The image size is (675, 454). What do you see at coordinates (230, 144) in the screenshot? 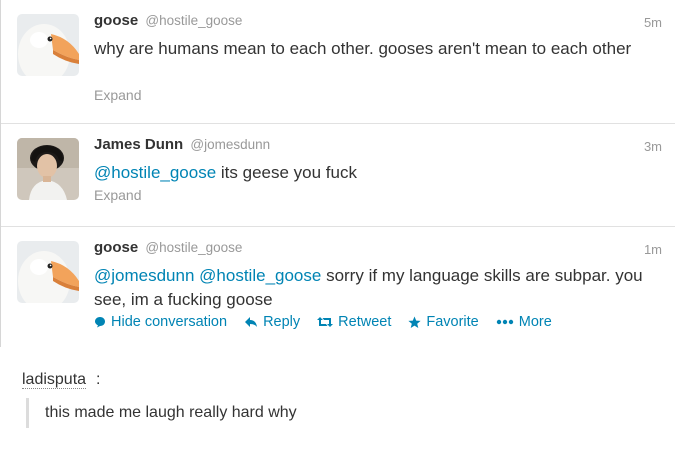
I see `username: @jomesdunn` at bounding box center [230, 144].